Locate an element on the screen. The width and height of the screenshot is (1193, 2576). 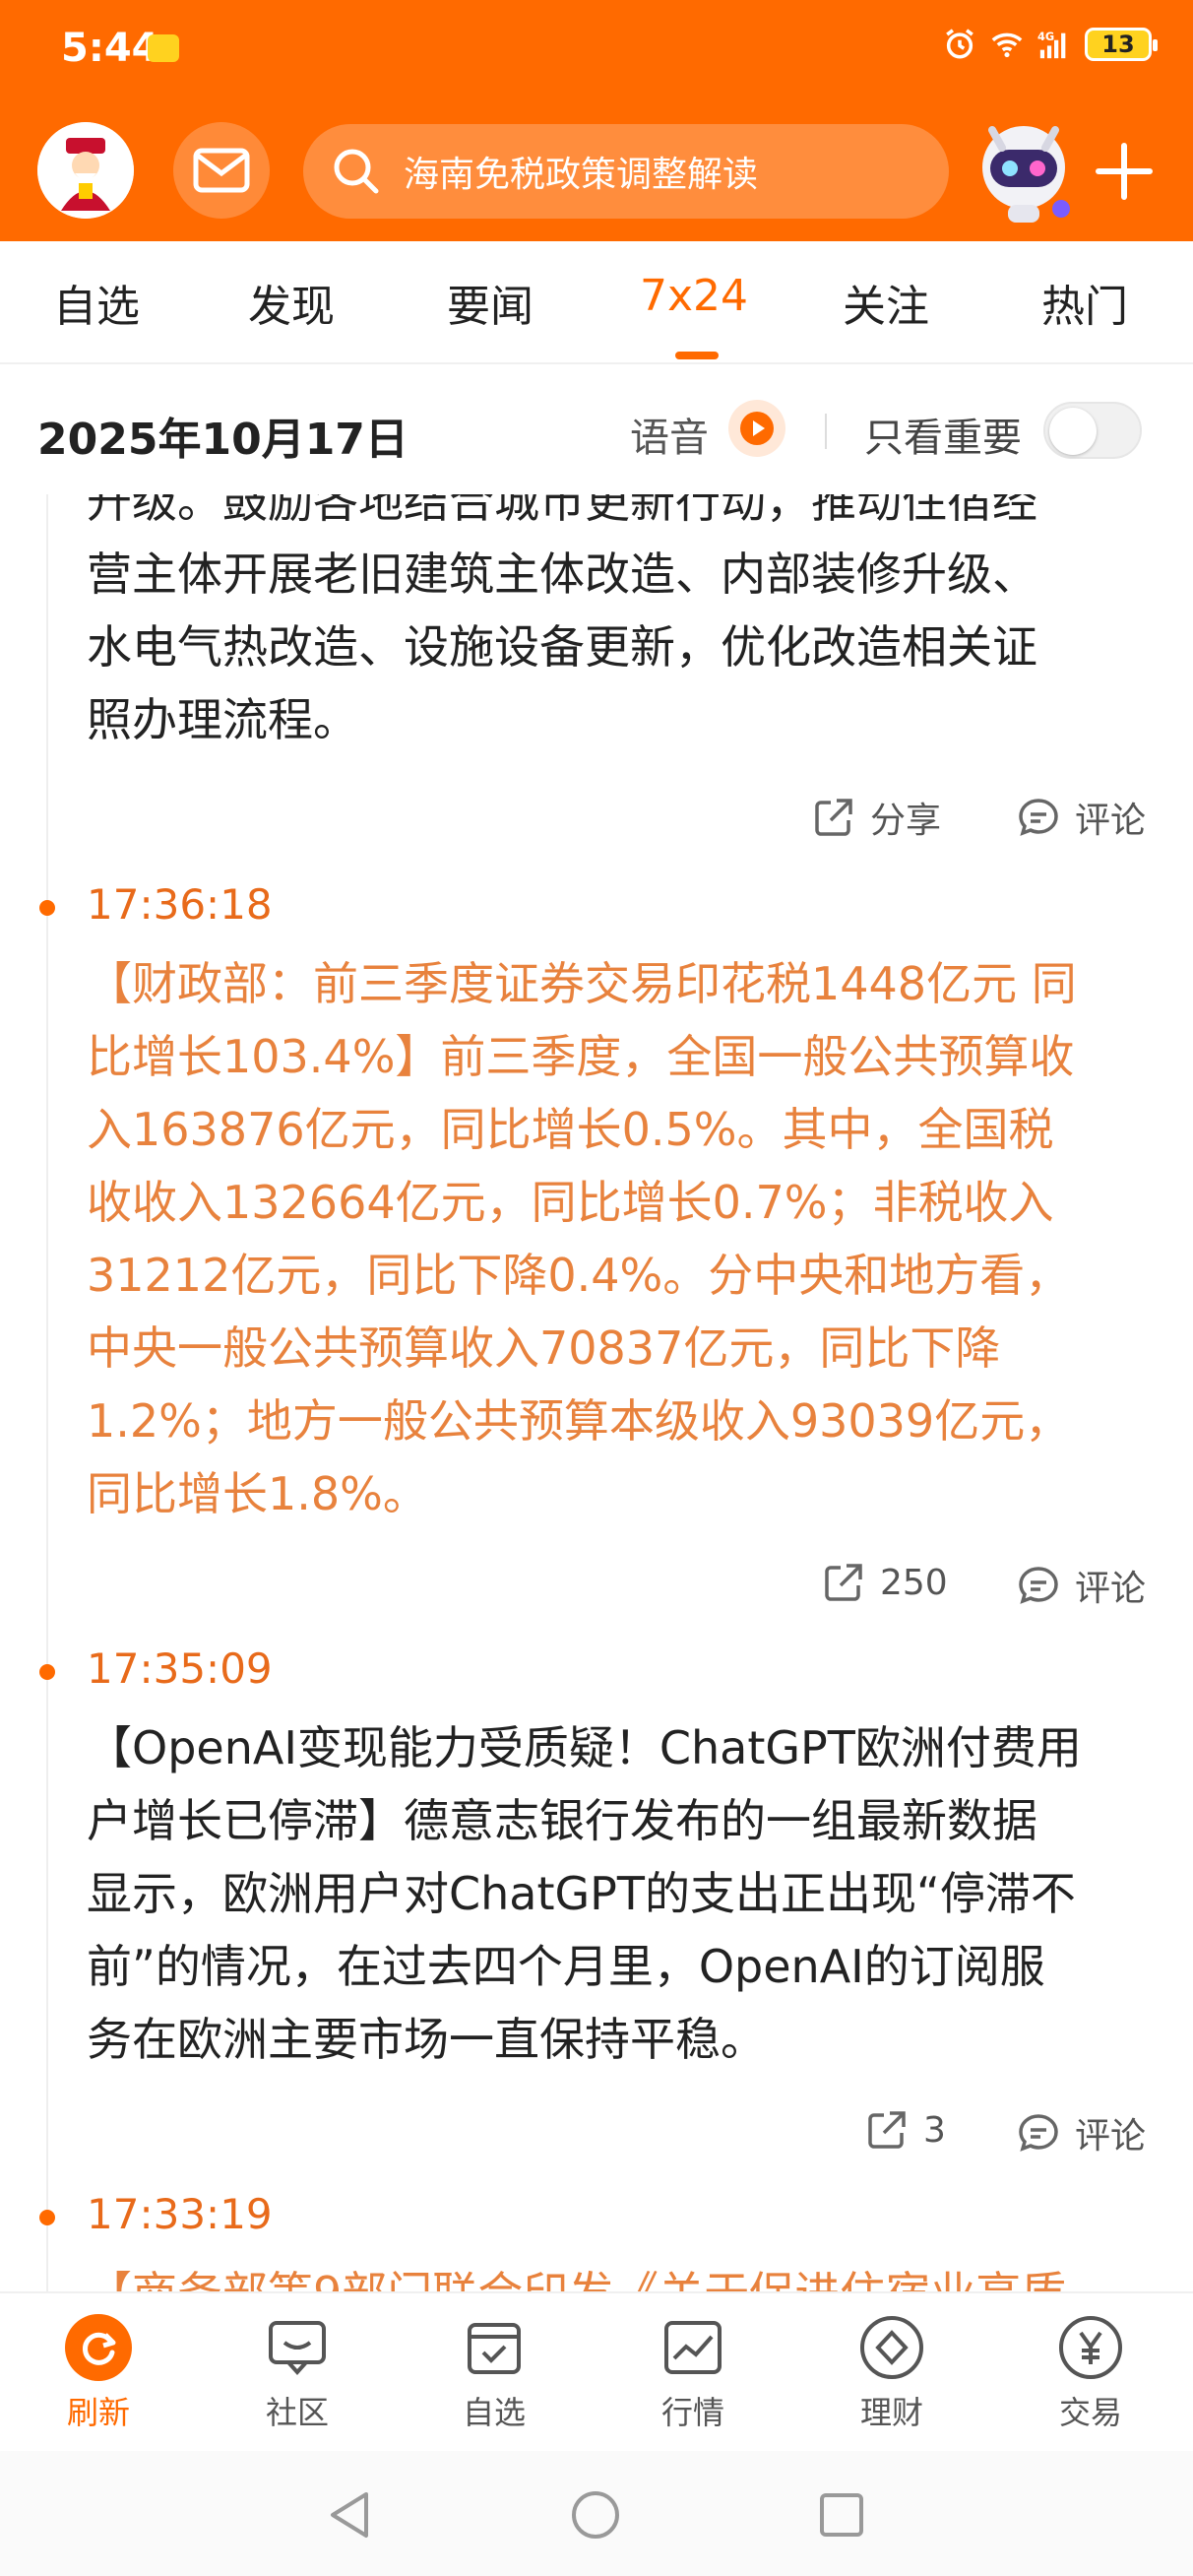
mail-button is located at coordinates (221, 170).